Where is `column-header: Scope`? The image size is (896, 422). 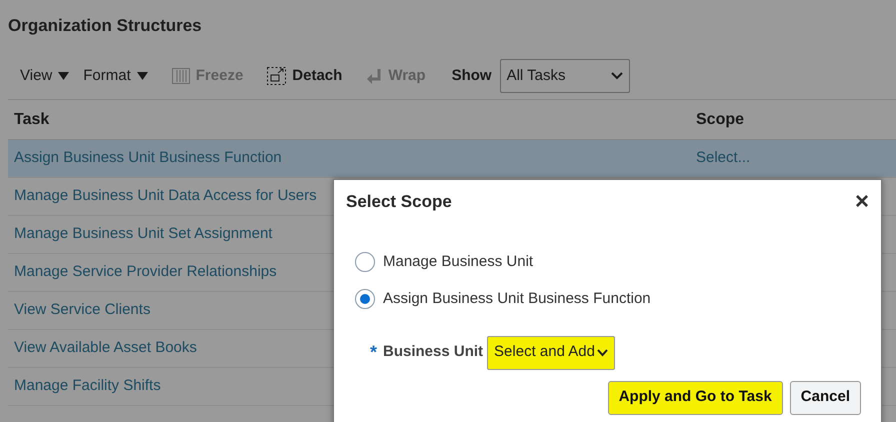 column-header: Scope is located at coordinates (720, 120).